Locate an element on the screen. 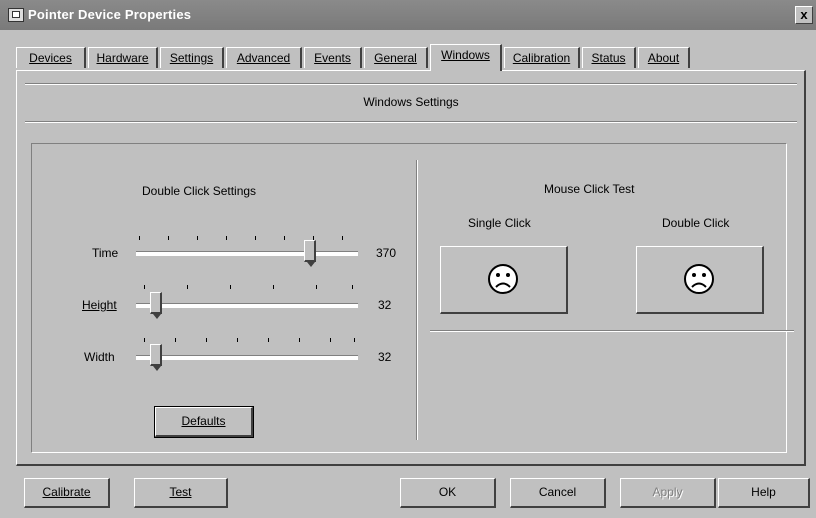 The image size is (816, 518). tab-label: Calibration is located at coordinates (541, 58).